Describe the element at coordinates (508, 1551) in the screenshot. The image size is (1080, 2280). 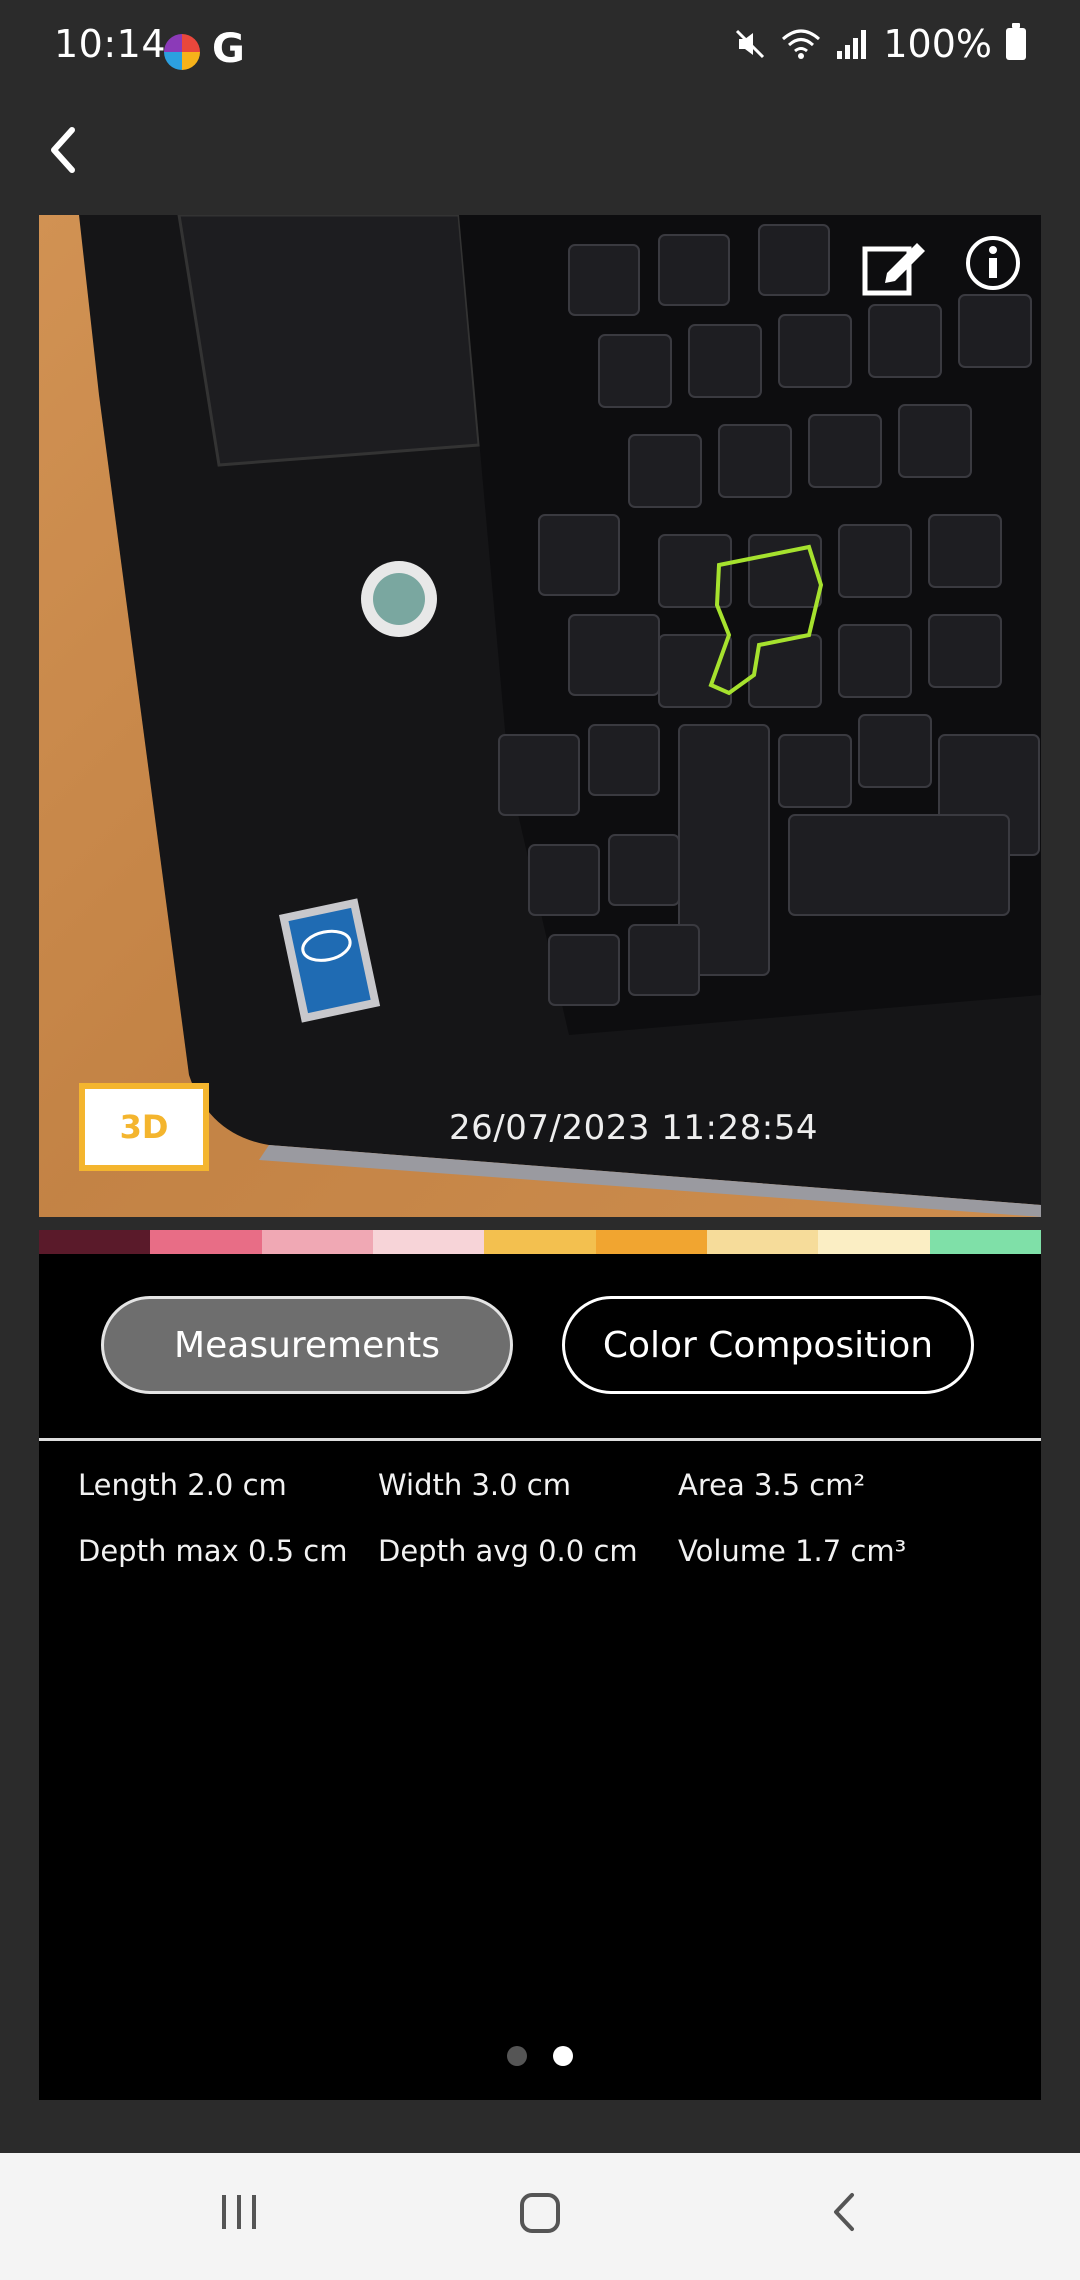
I see `metric-depth-avg: Depth avg 0.0 cm` at that location.